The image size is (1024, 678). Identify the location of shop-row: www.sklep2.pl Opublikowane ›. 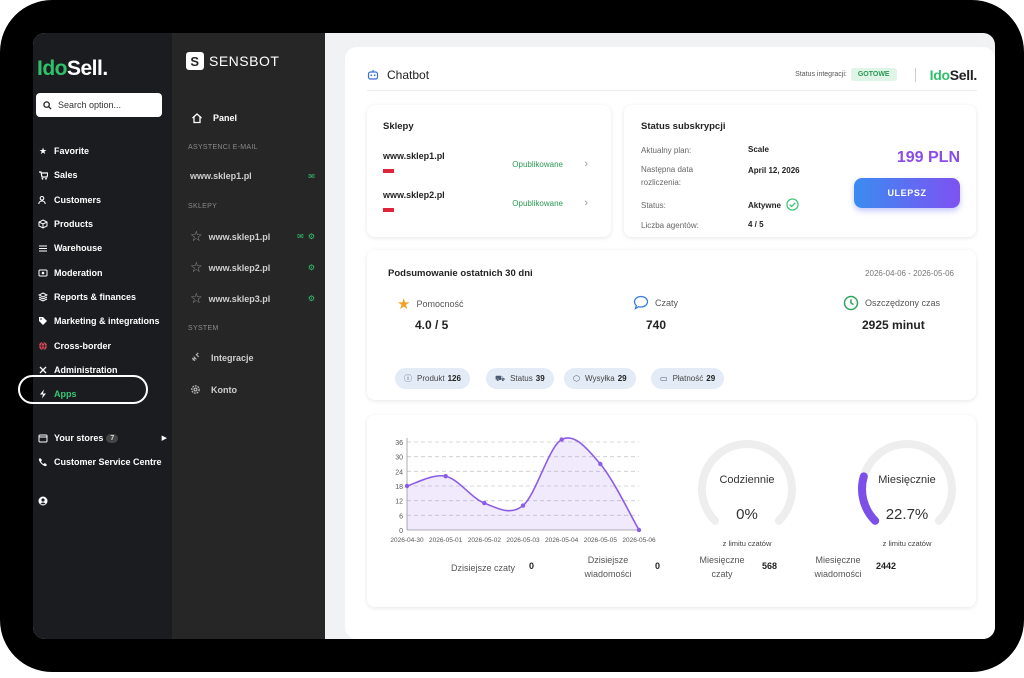
(485, 201).